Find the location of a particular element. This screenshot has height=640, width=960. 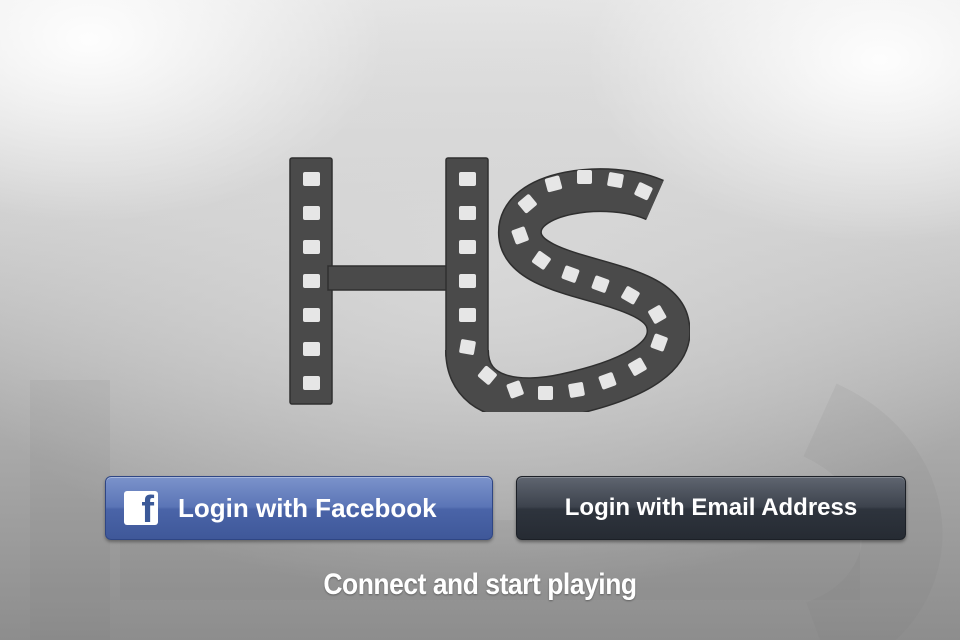

login-facebook-button: f Login with Facebook is located at coordinates (299, 508).